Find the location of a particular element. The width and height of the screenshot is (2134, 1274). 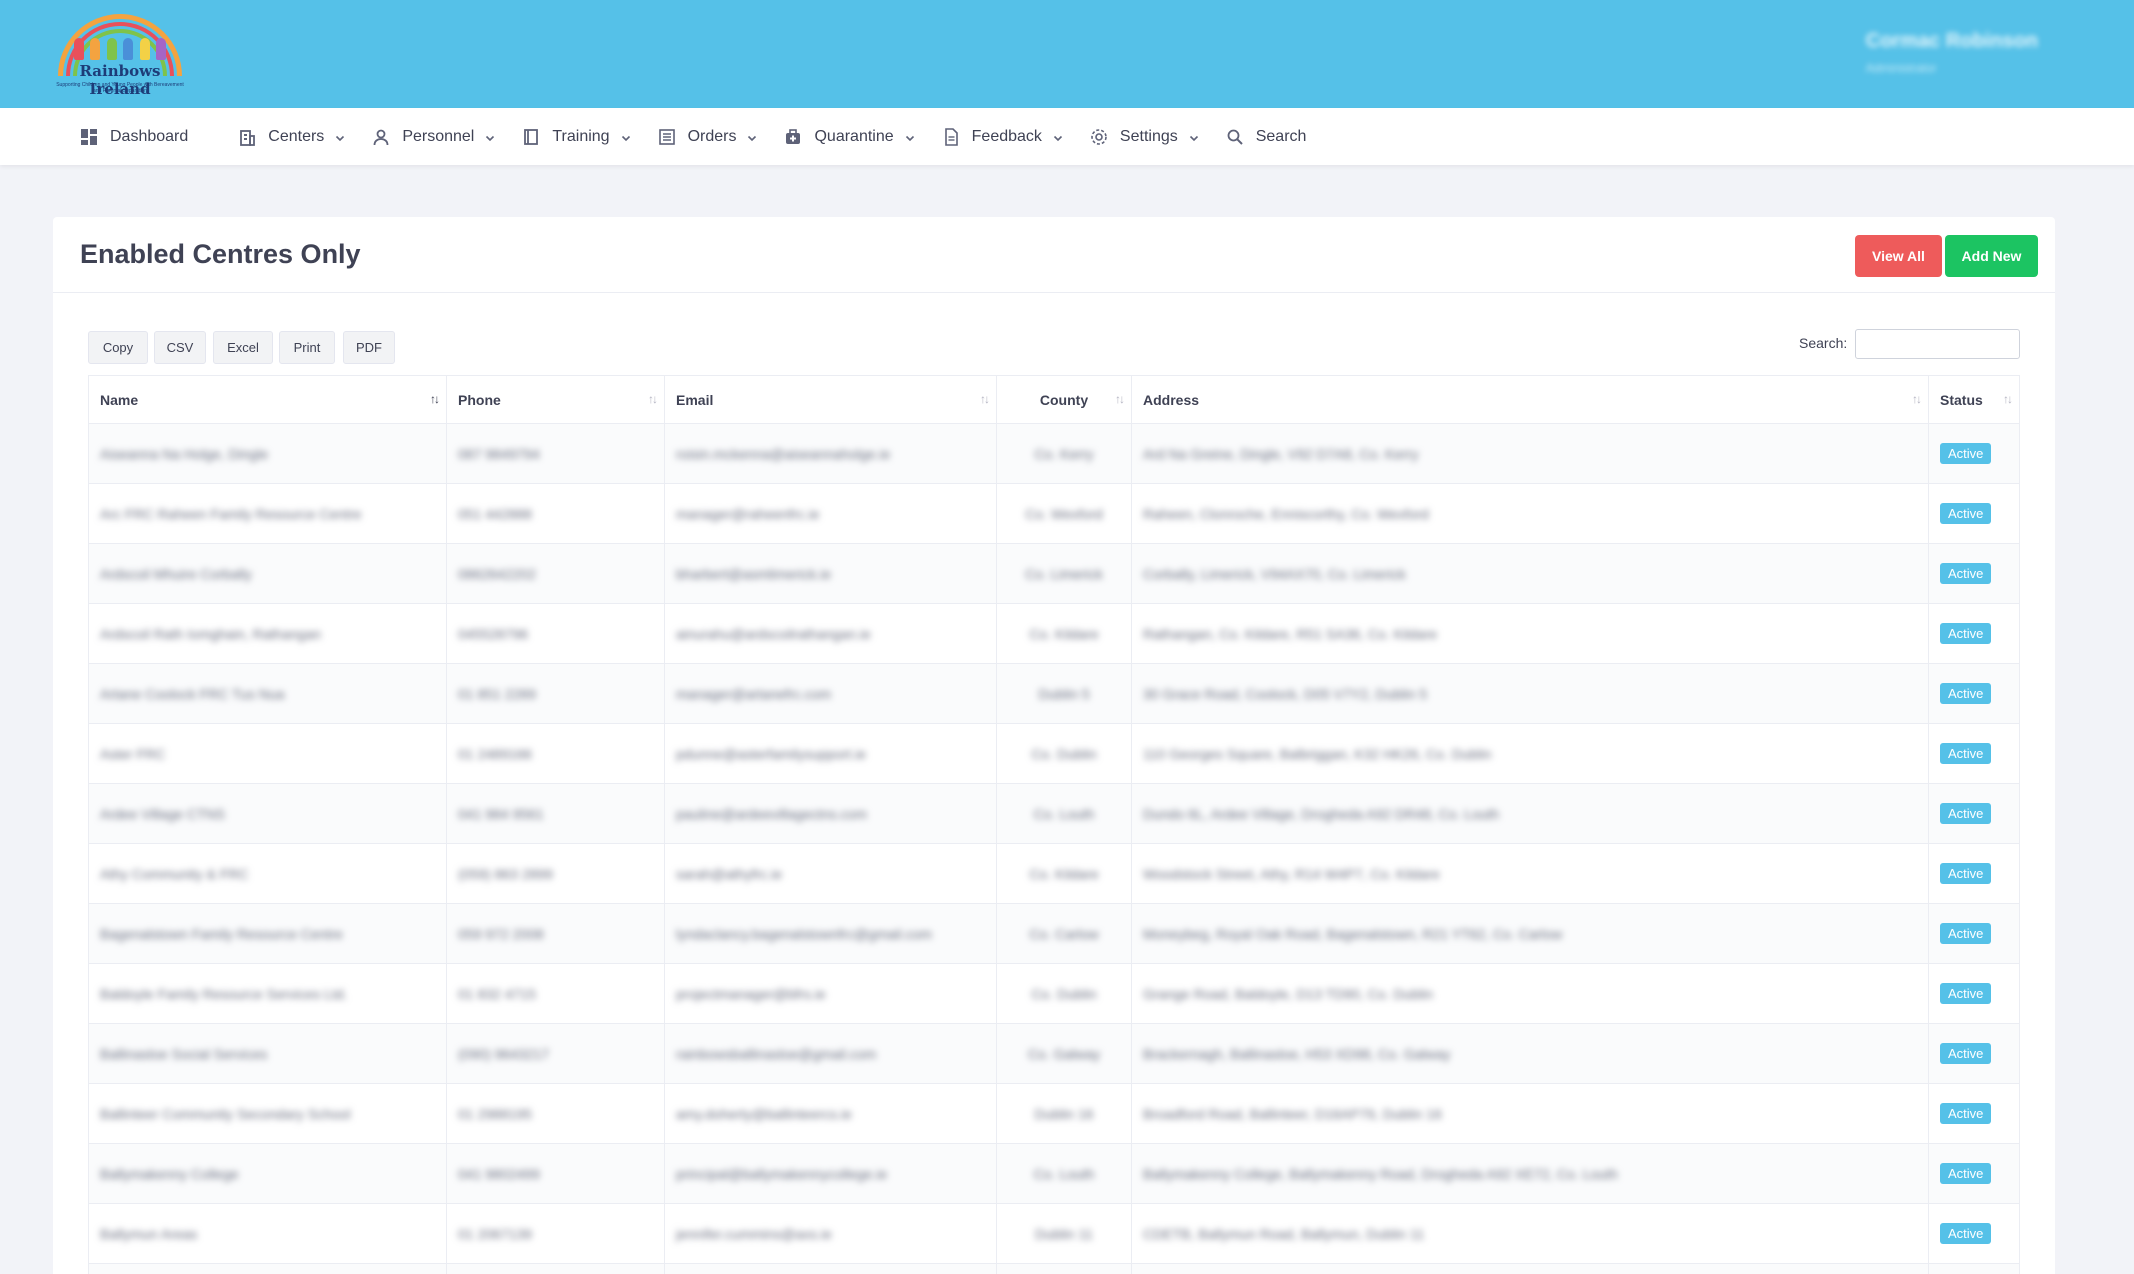

cell-text: 01 832 4715 is located at coordinates (497, 993).